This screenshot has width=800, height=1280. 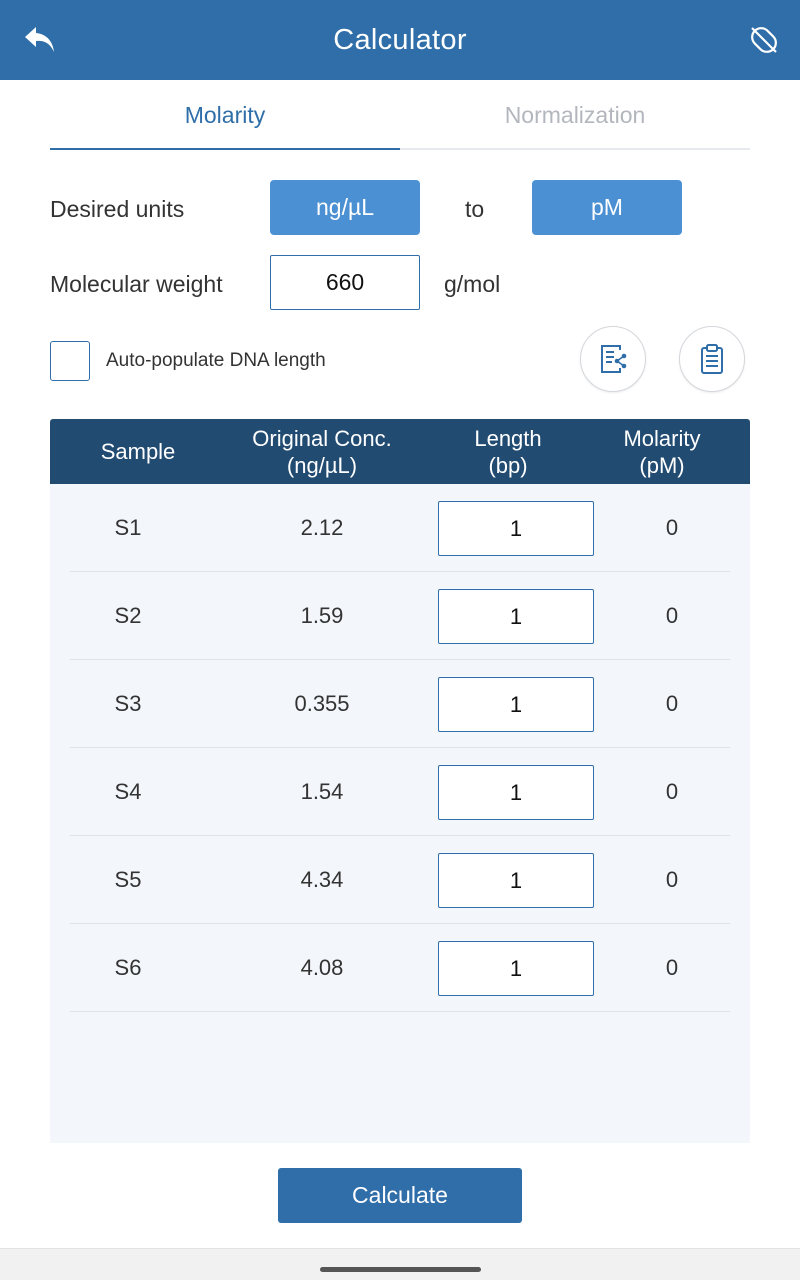 I want to click on page-title: Calculator, so click(x=400, y=39).